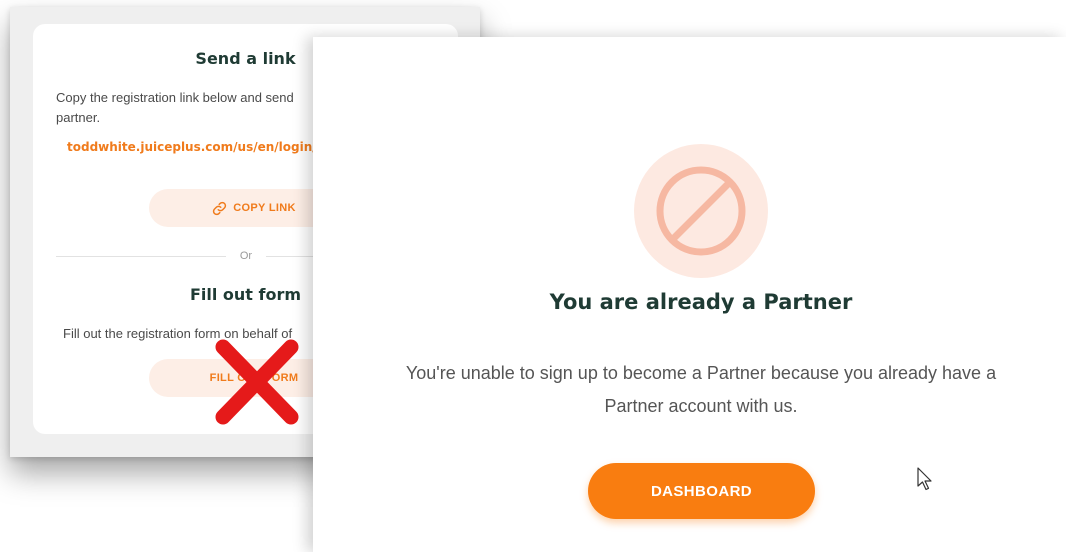 The height and width of the screenshot is (552, 1066). I want to click on registration-link: toddwhite.juiceplus.com/us/en/login/, so click(192, 147).